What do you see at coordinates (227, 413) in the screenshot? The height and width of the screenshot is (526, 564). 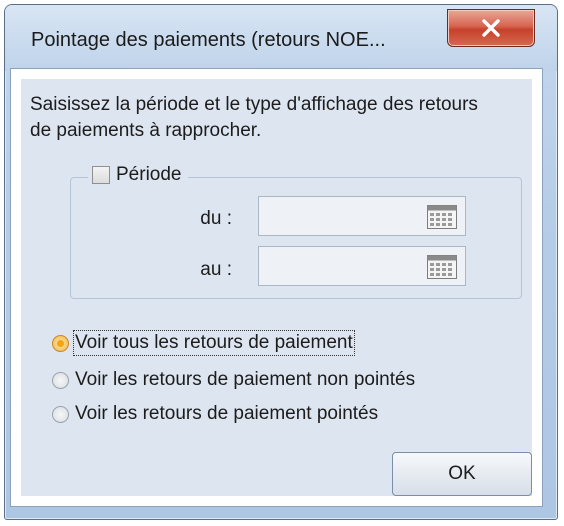 I see `radio-matched-label: Voir les retours de paiement pointés` at bounding box center [227, 413].